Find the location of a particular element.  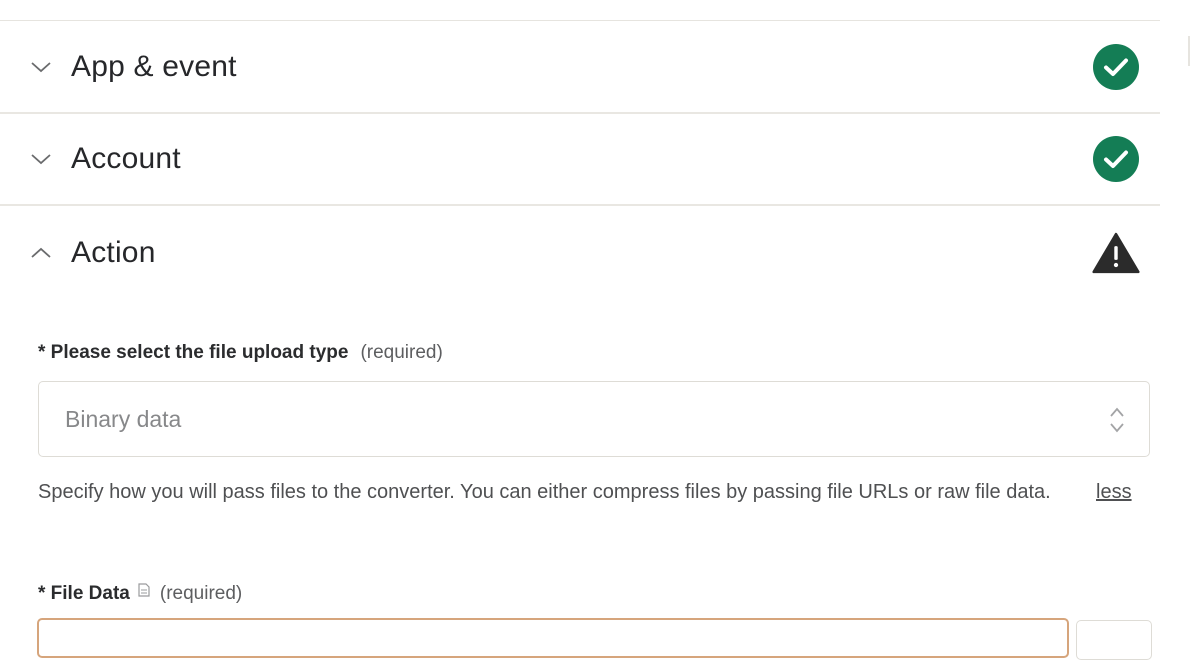

warning-triangle-icon is located at coordinates (1116, 253).